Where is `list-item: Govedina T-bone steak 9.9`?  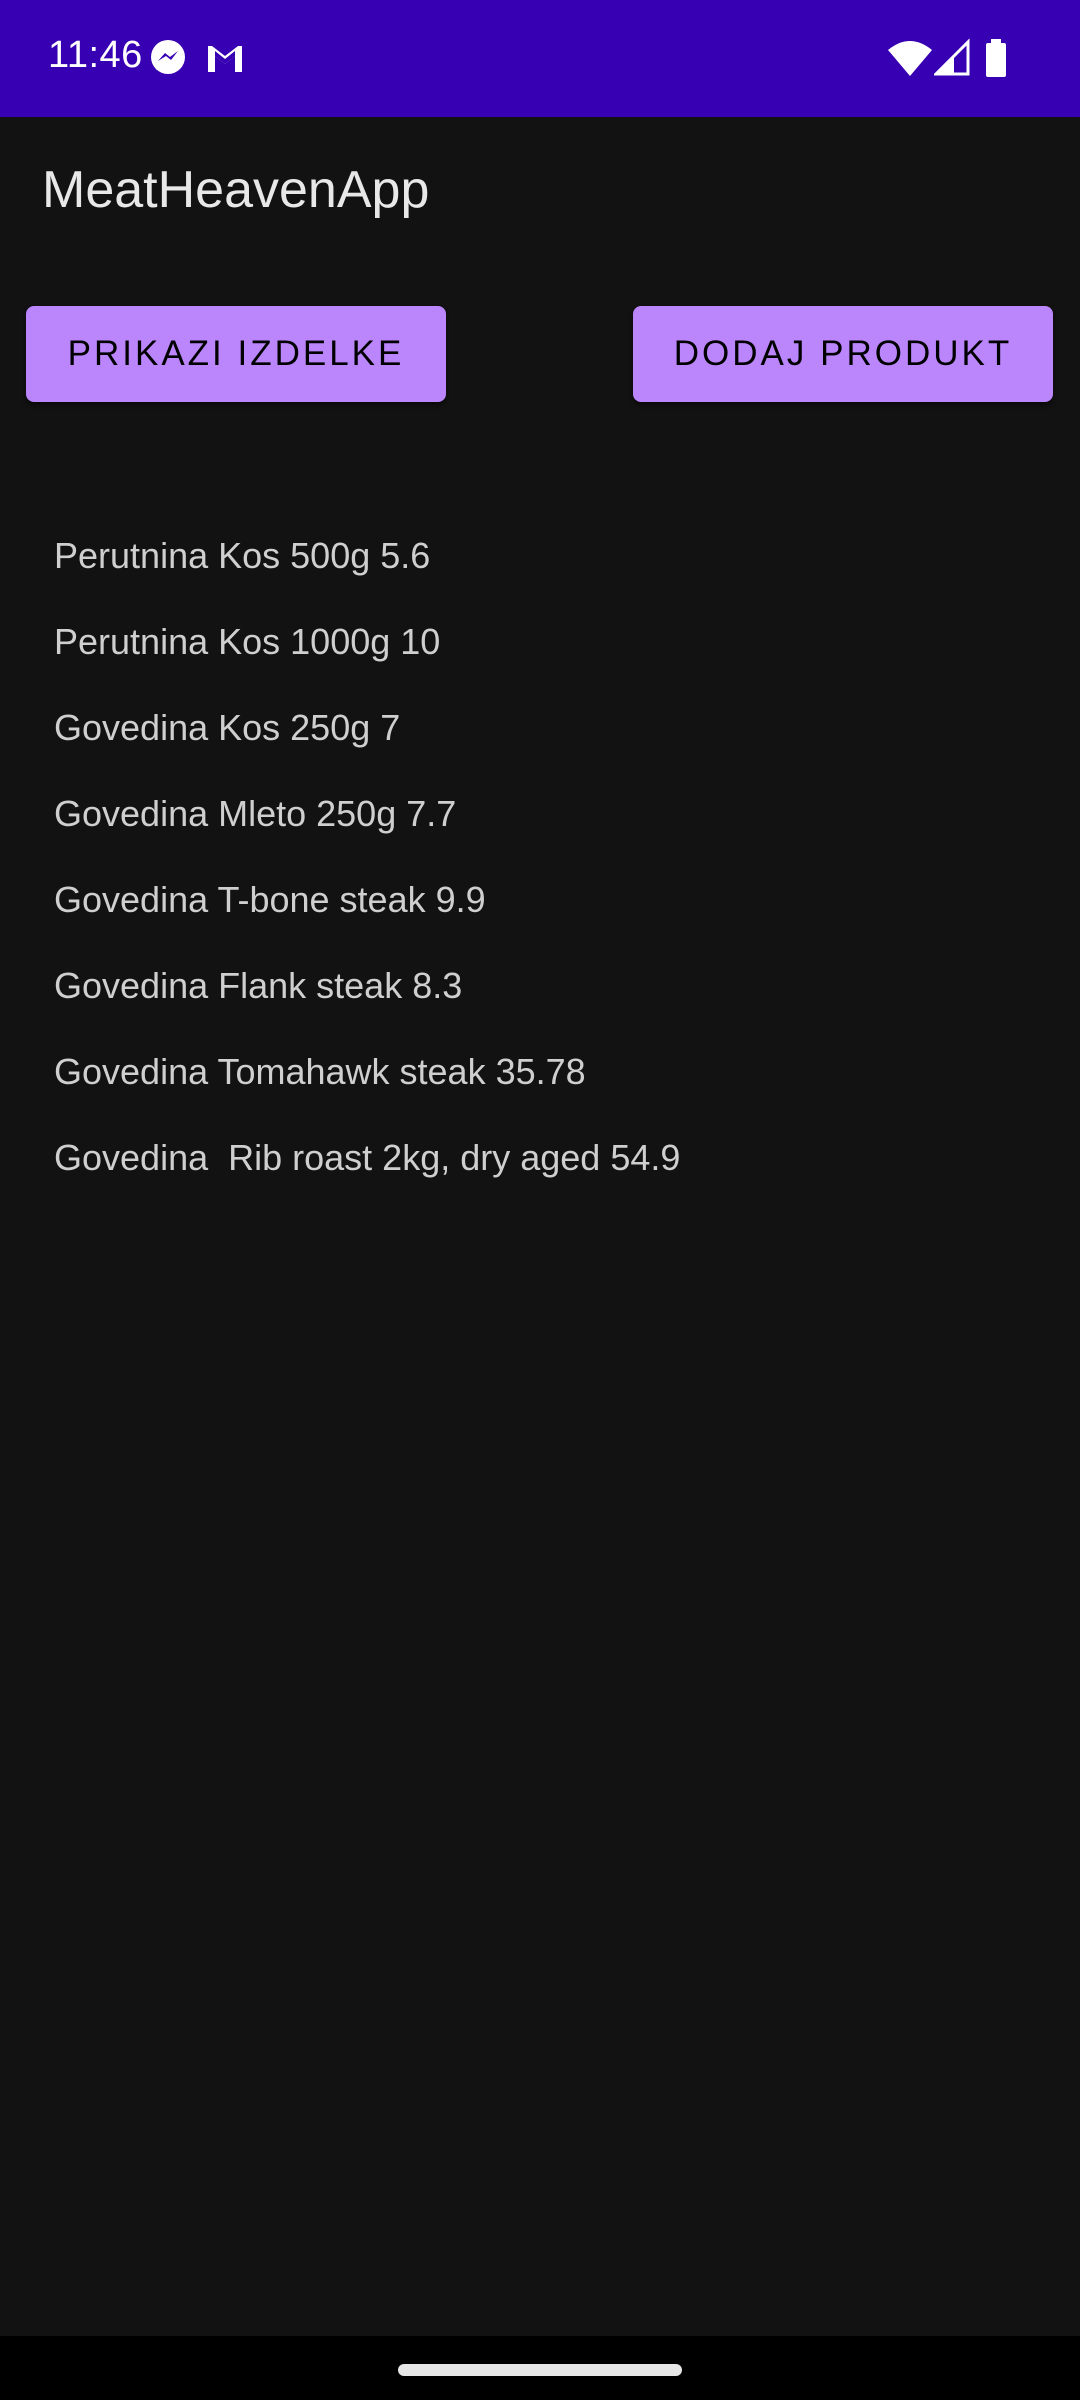
list-item: Govedina T-bone steak 9.9 is located at coordinates (367, 907).